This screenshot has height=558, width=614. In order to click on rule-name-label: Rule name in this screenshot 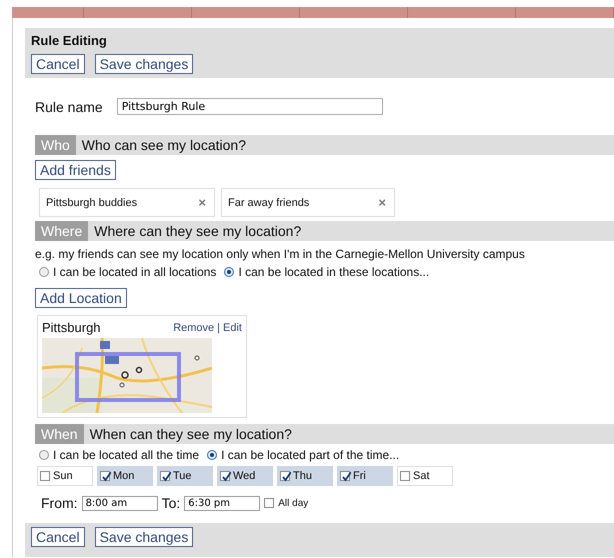, I will do `click(69, 106)`.